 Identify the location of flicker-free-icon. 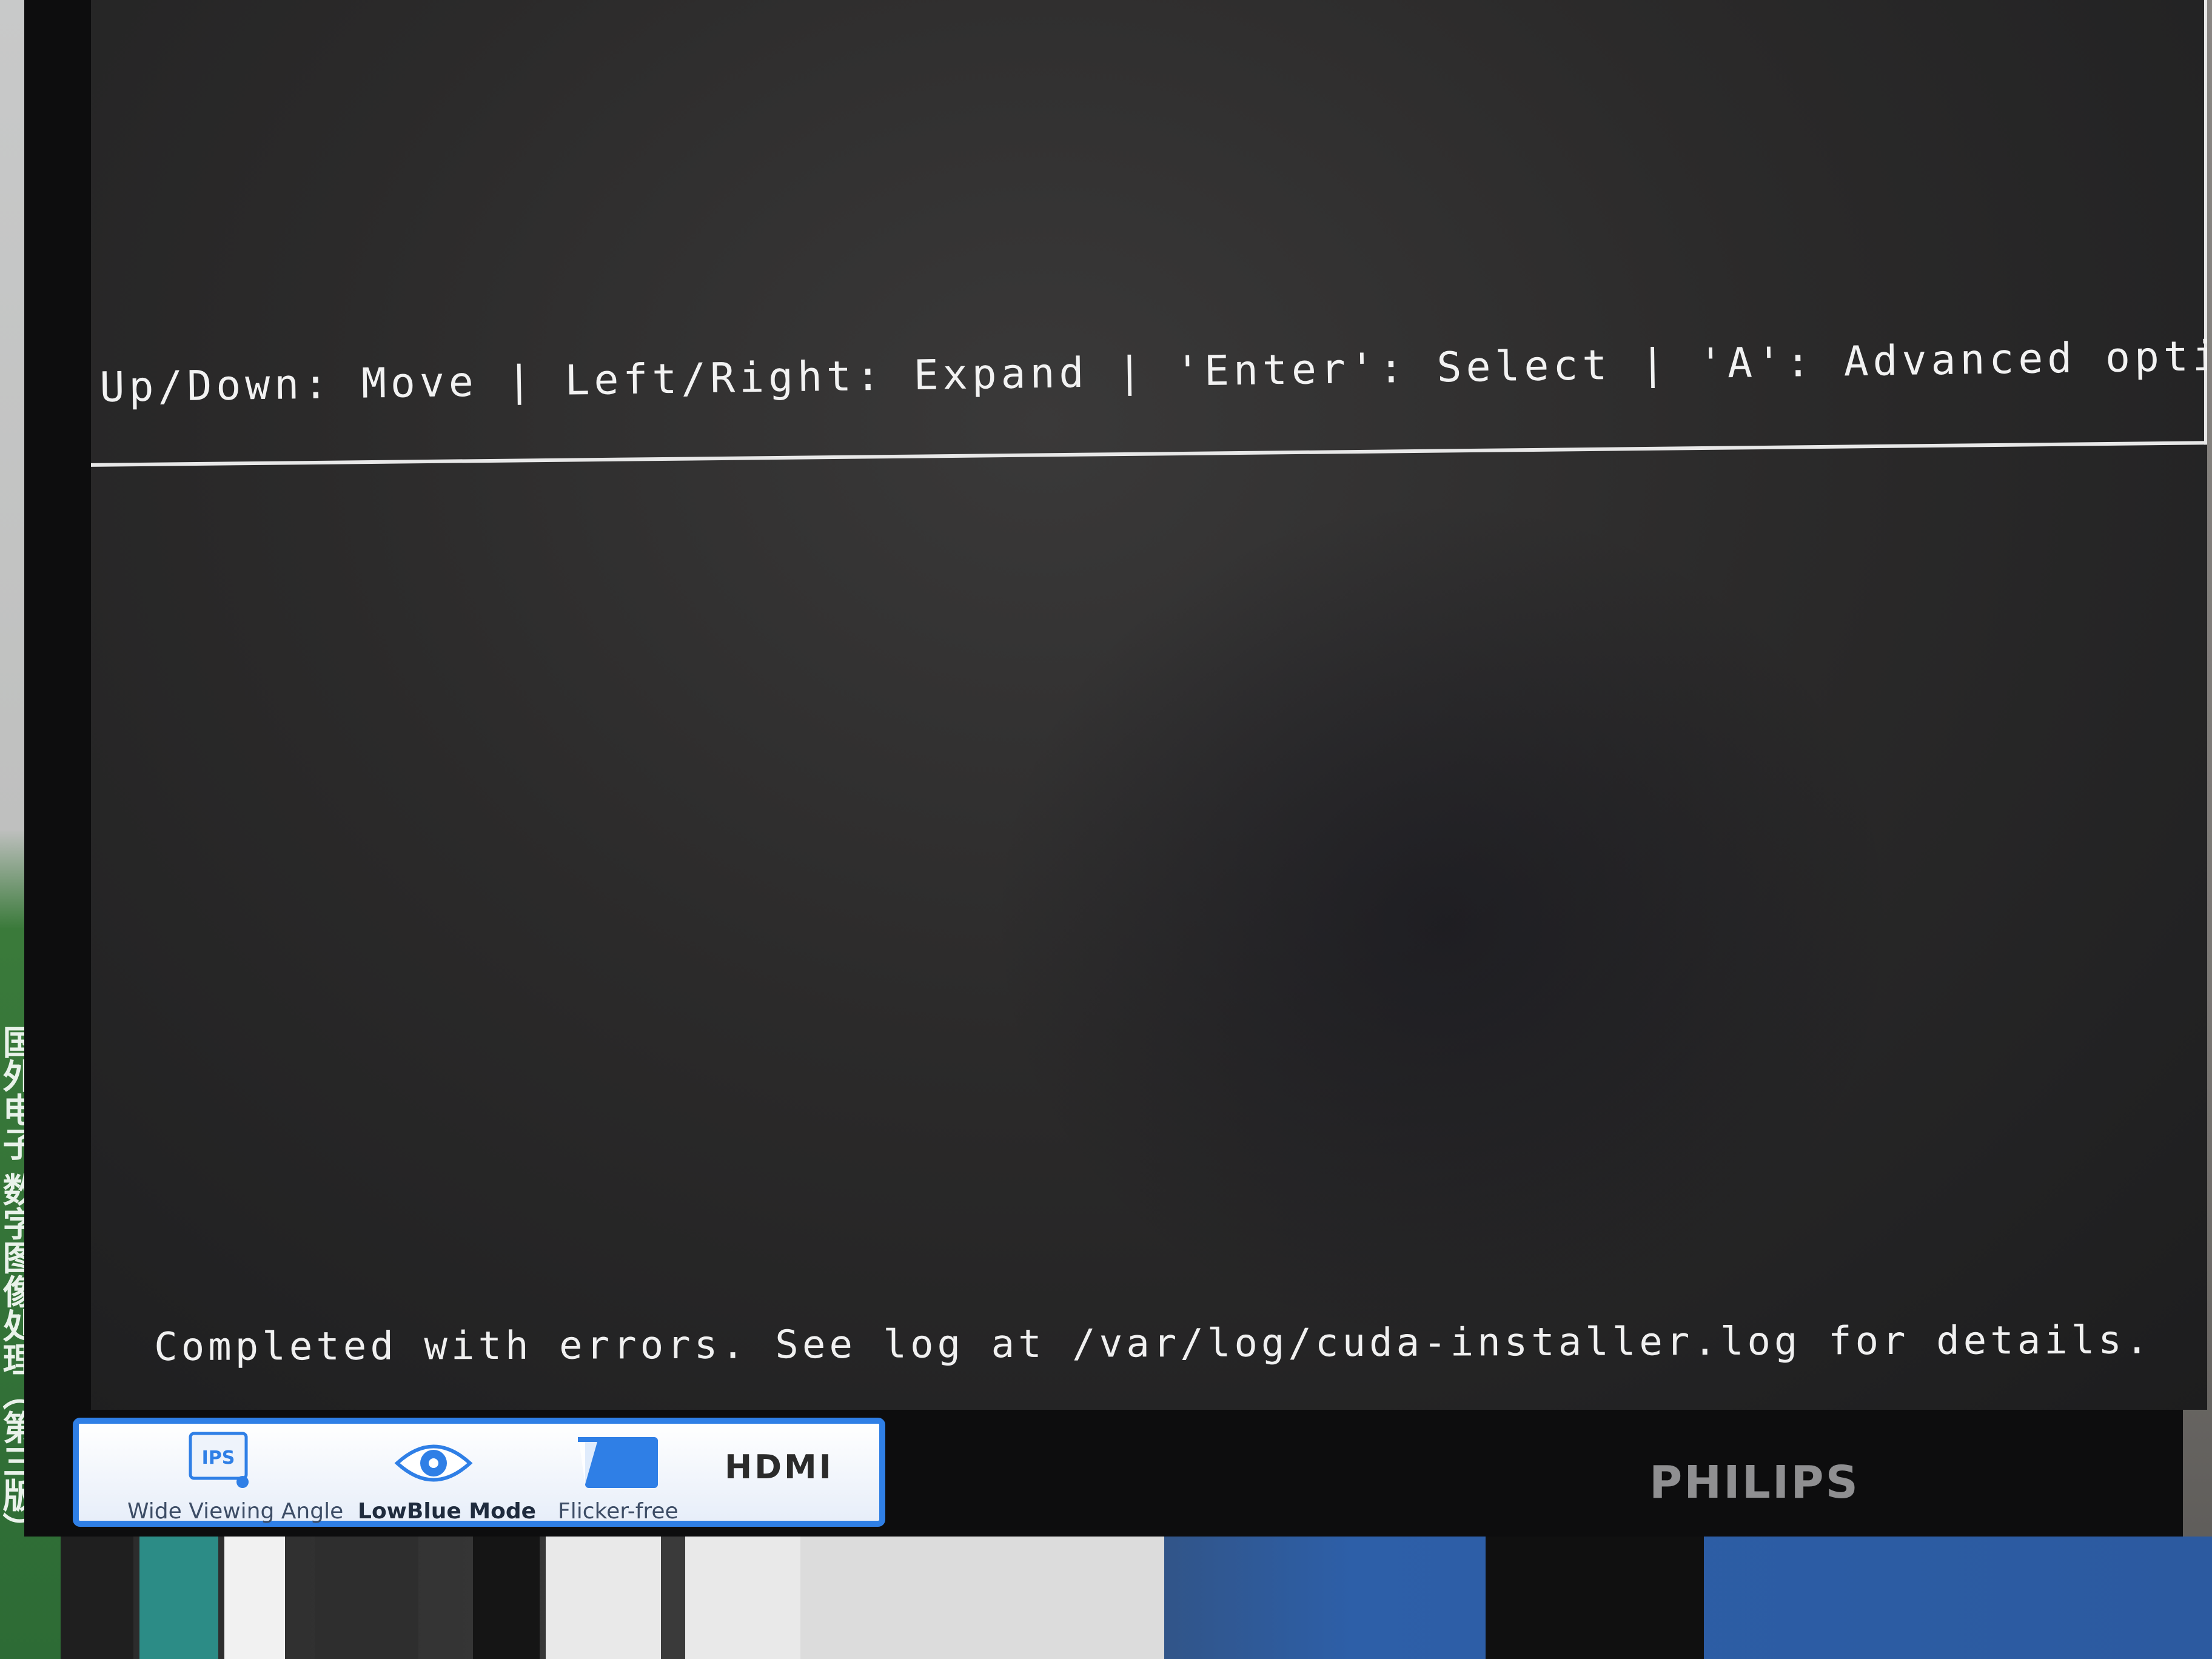
(618, 1464).